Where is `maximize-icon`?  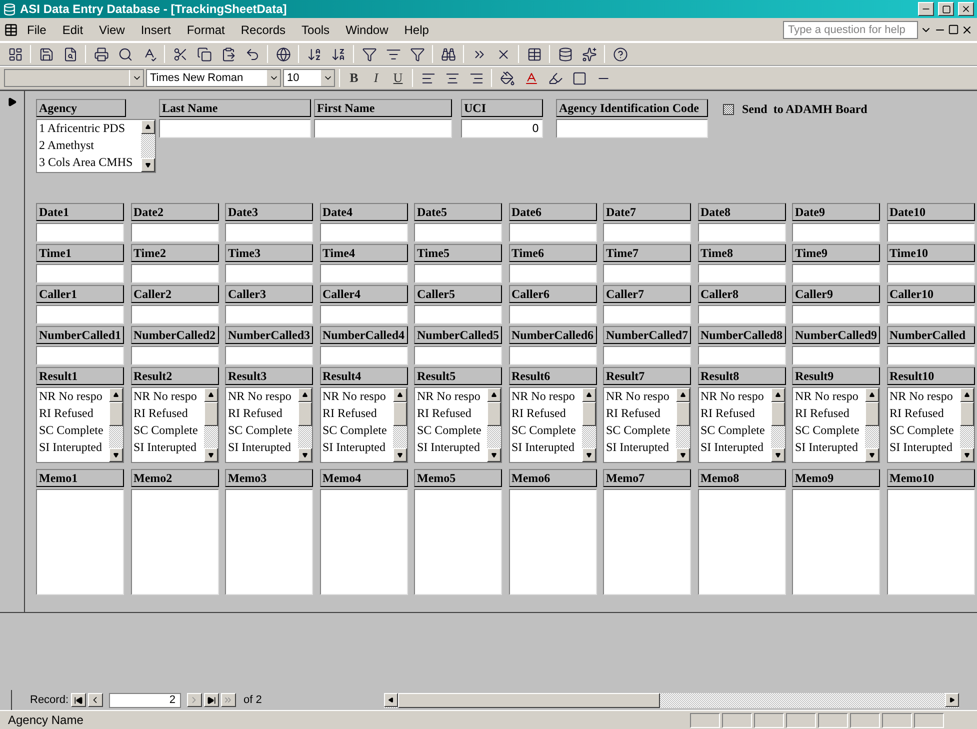 maximize-icon is located at coordinates (946, 9).